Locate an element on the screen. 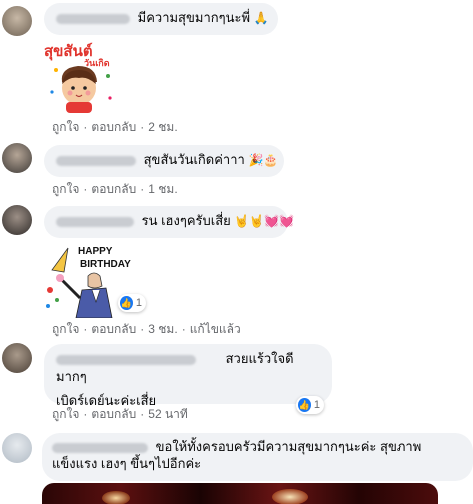 This screenshot has height=504, width=473. birthday-sticker: สุขสันต์ วันเกิด is located at coordinates (82, 77).